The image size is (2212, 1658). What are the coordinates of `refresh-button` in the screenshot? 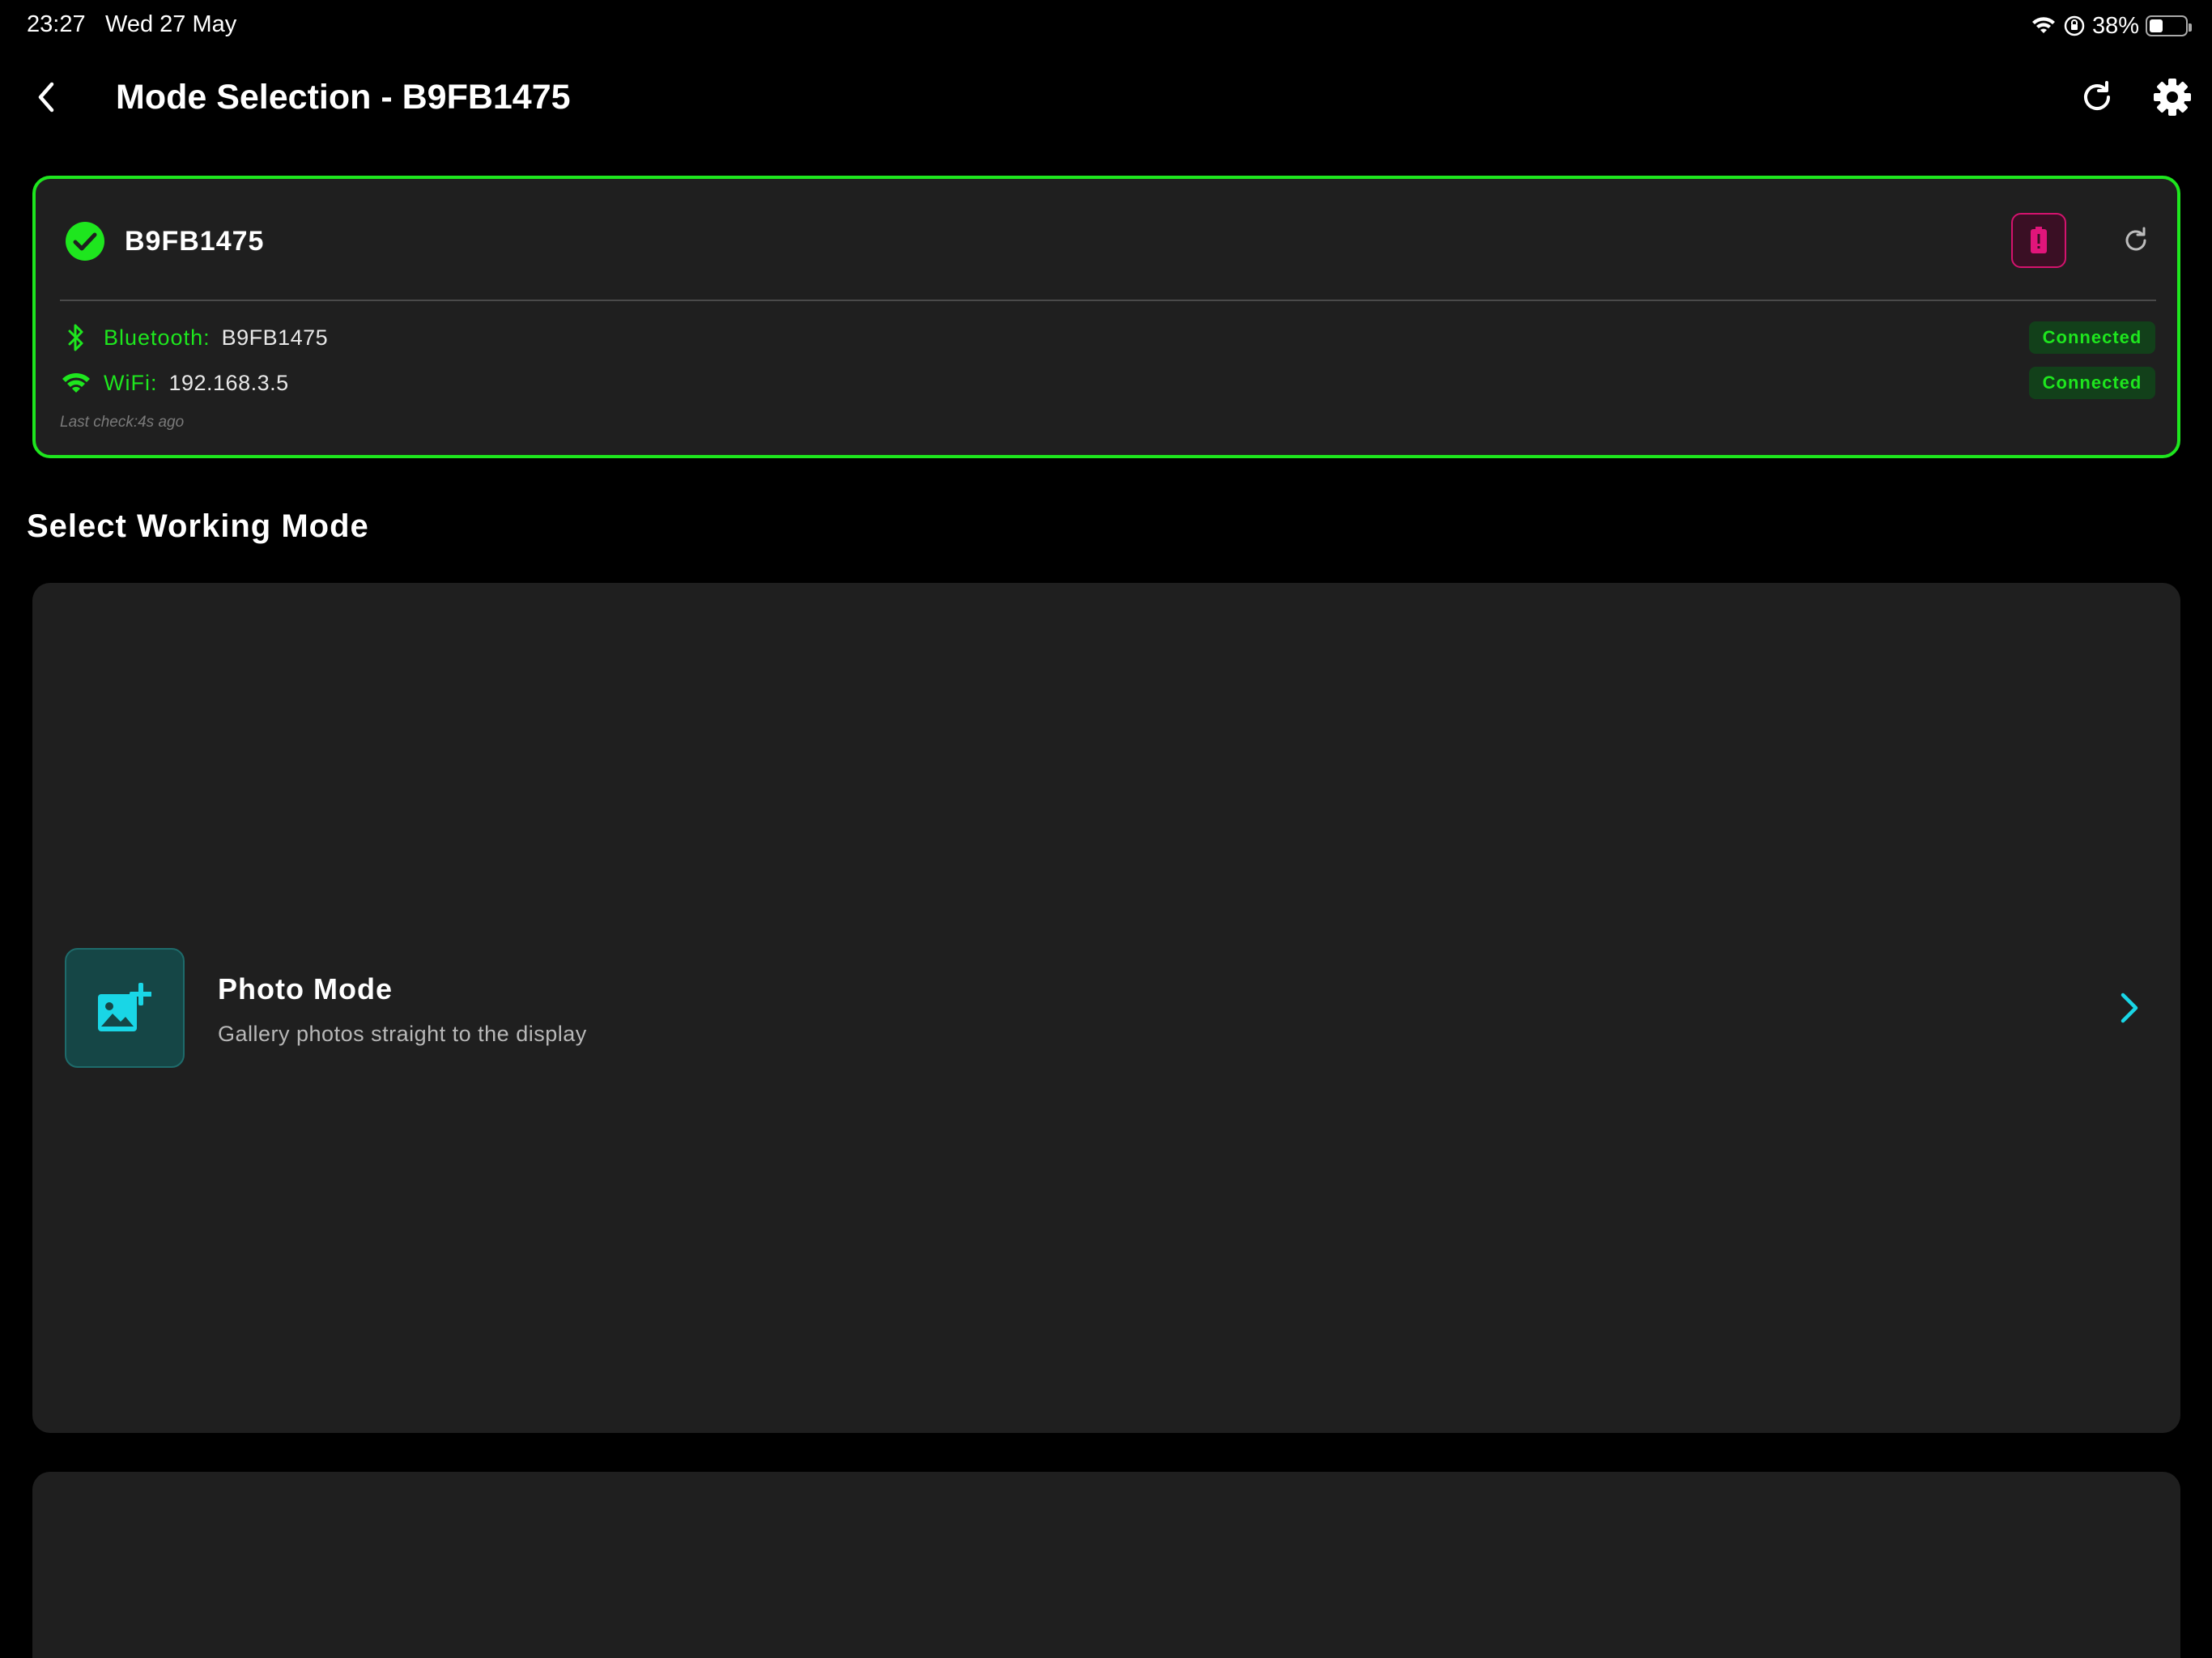 It's located at (2097, 97).